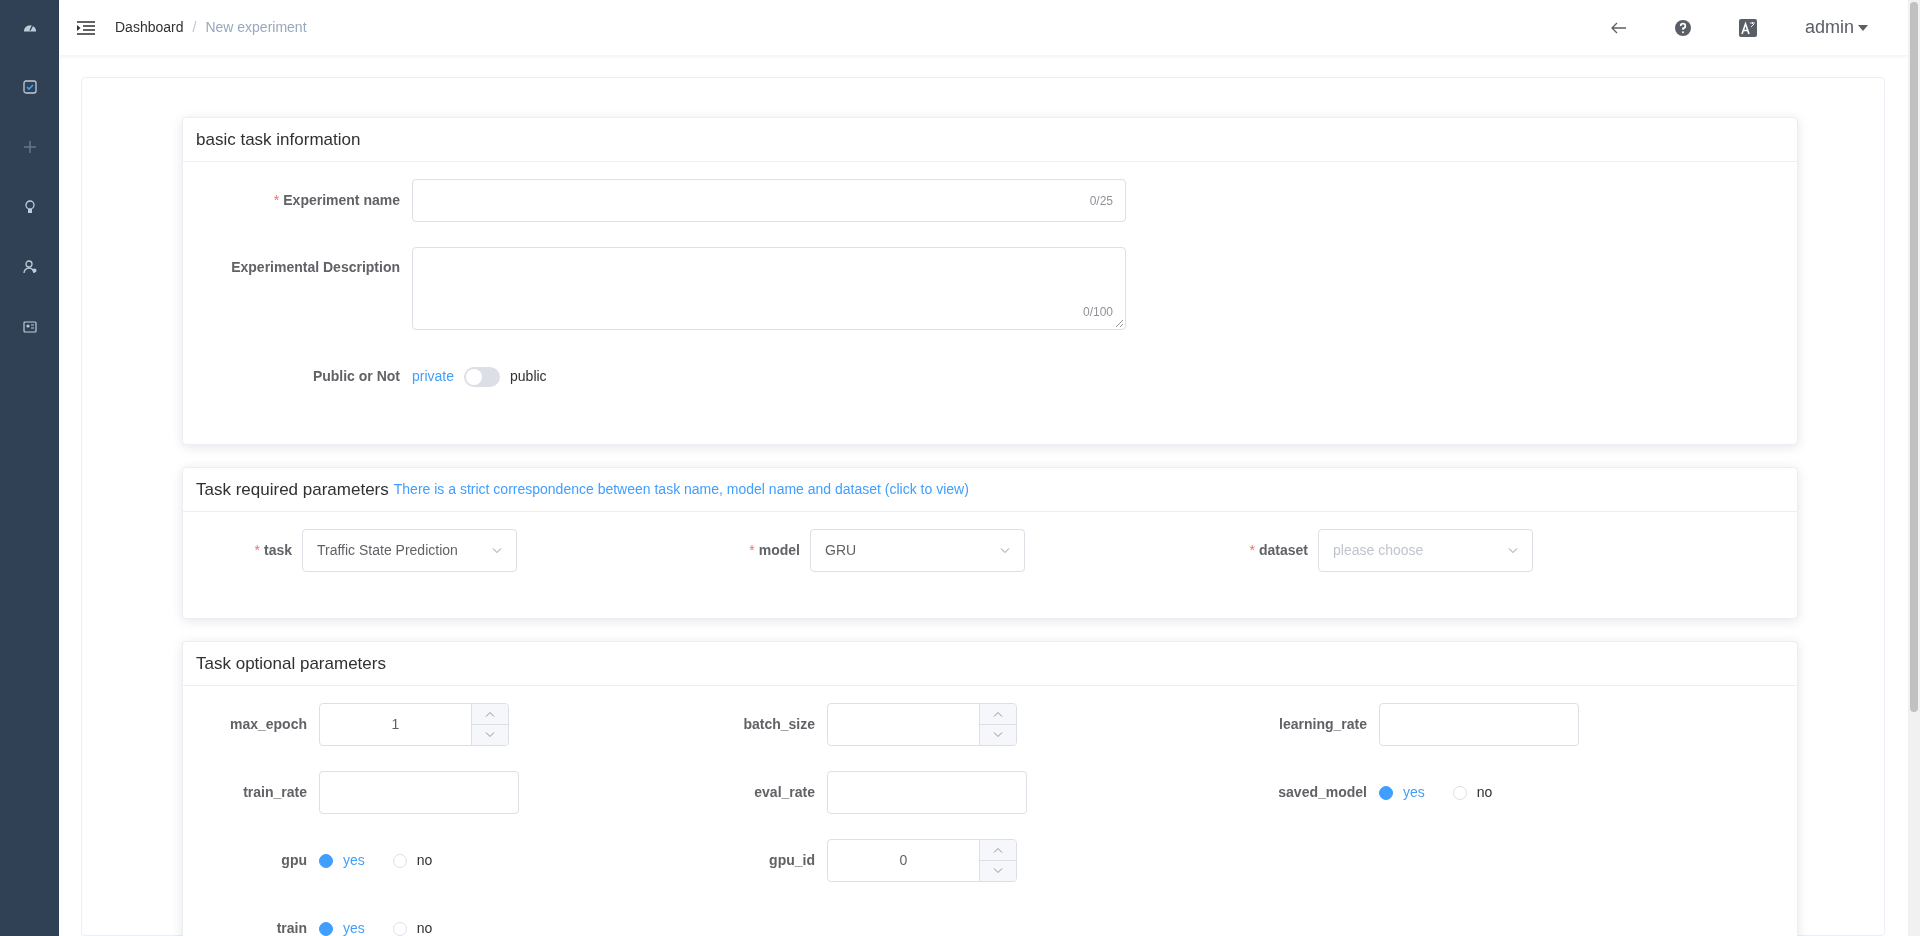 This screenshot has width=1920, height=936. I want to click on field-label: task, so click(277, 550).